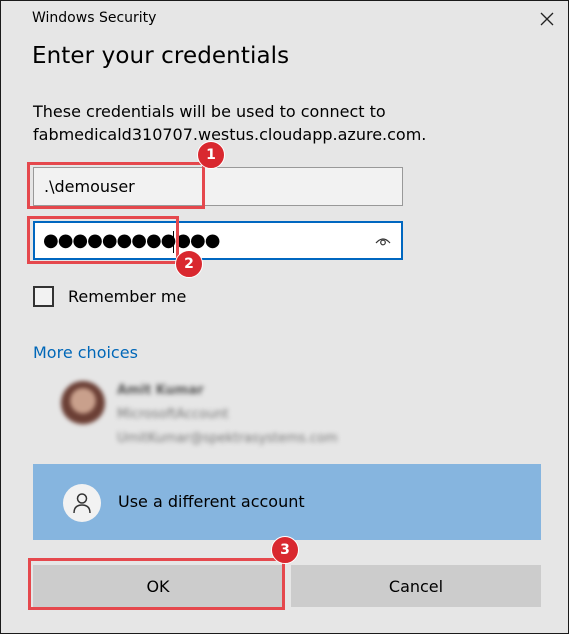  I want to click on title-bar: Windows Security, so click(284, 19).